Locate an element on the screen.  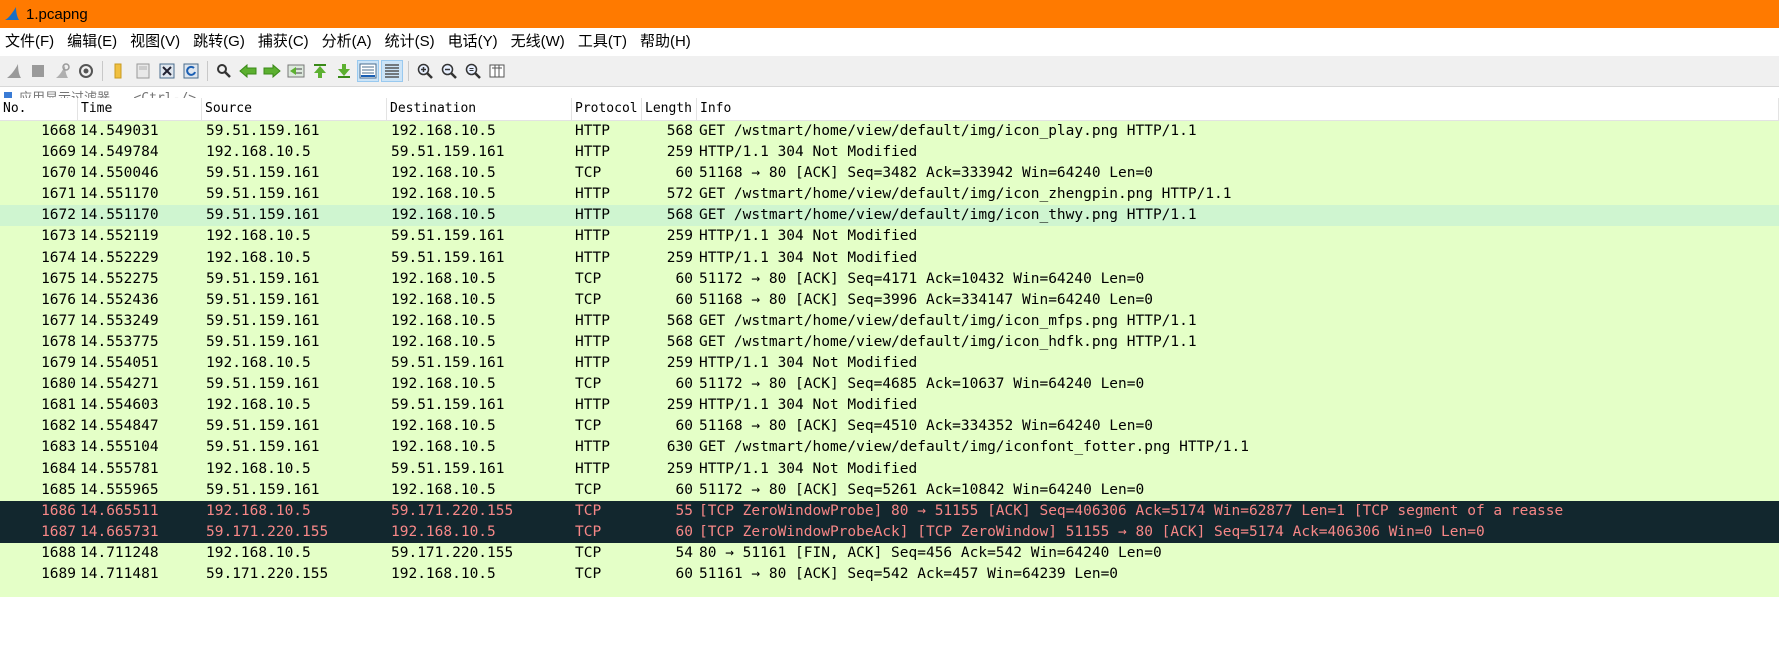
save-icon is located at coordinates (143, 71).